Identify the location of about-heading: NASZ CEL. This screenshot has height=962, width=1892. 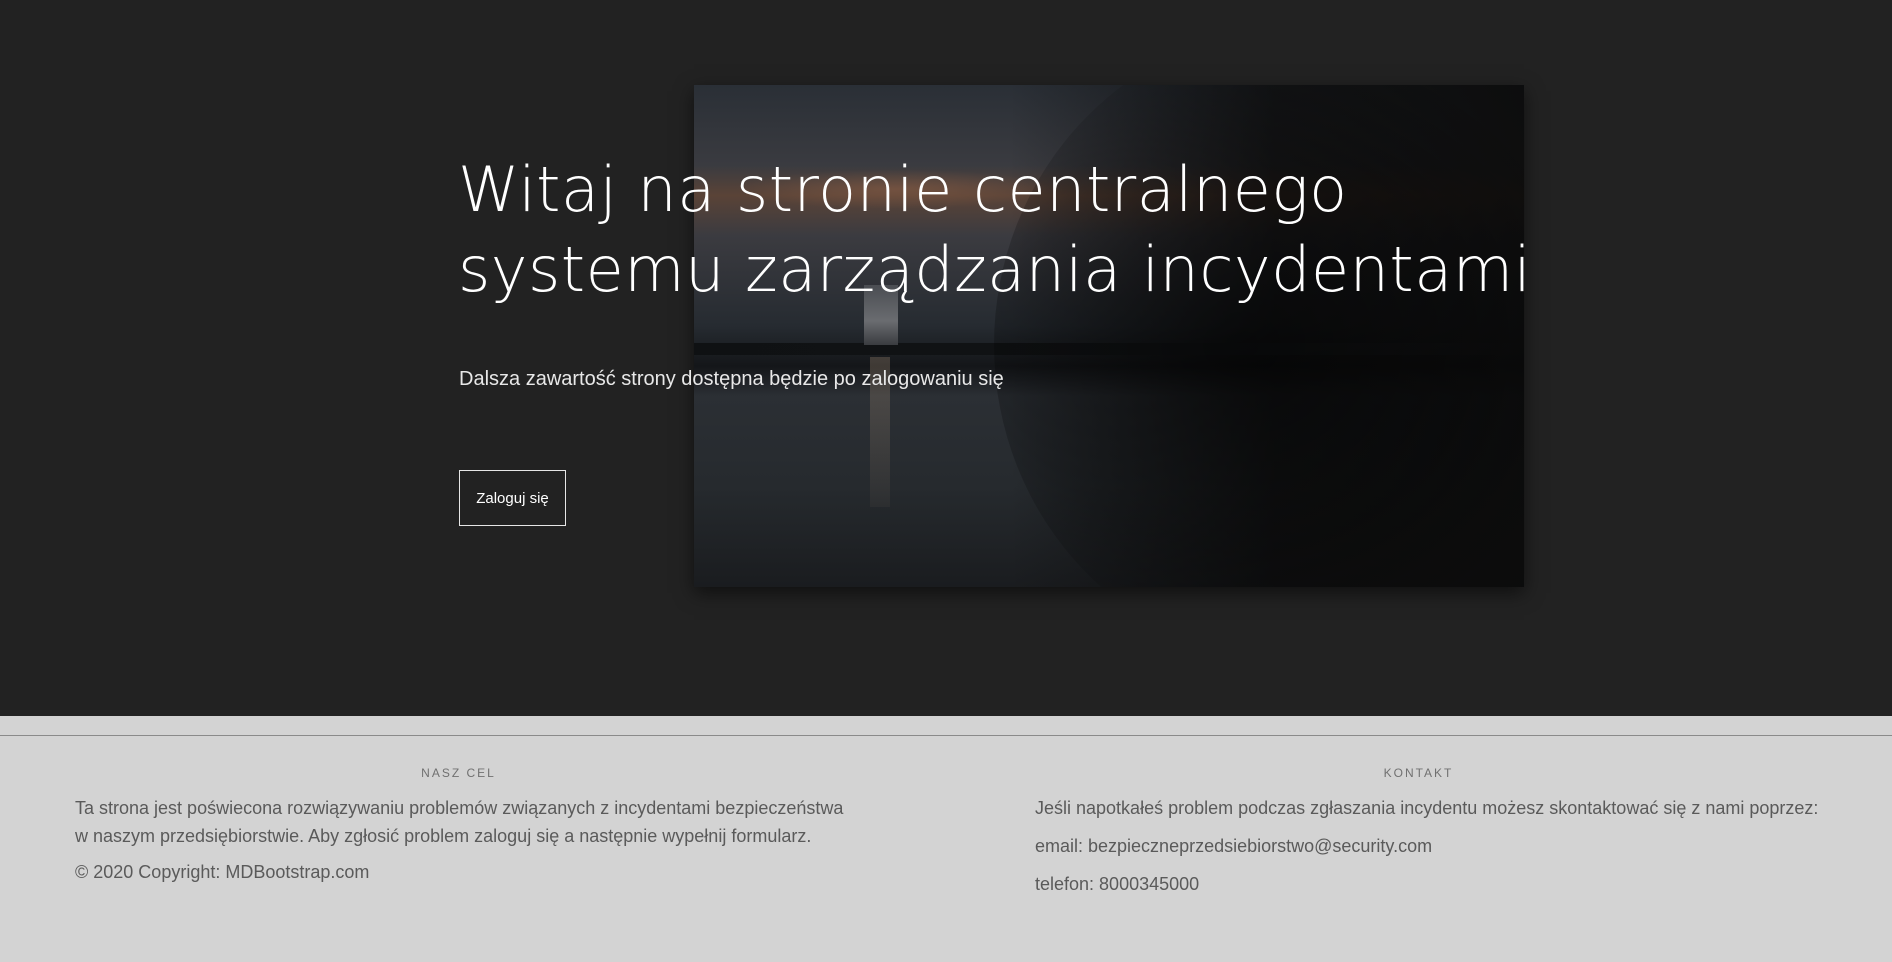
(458, 773).